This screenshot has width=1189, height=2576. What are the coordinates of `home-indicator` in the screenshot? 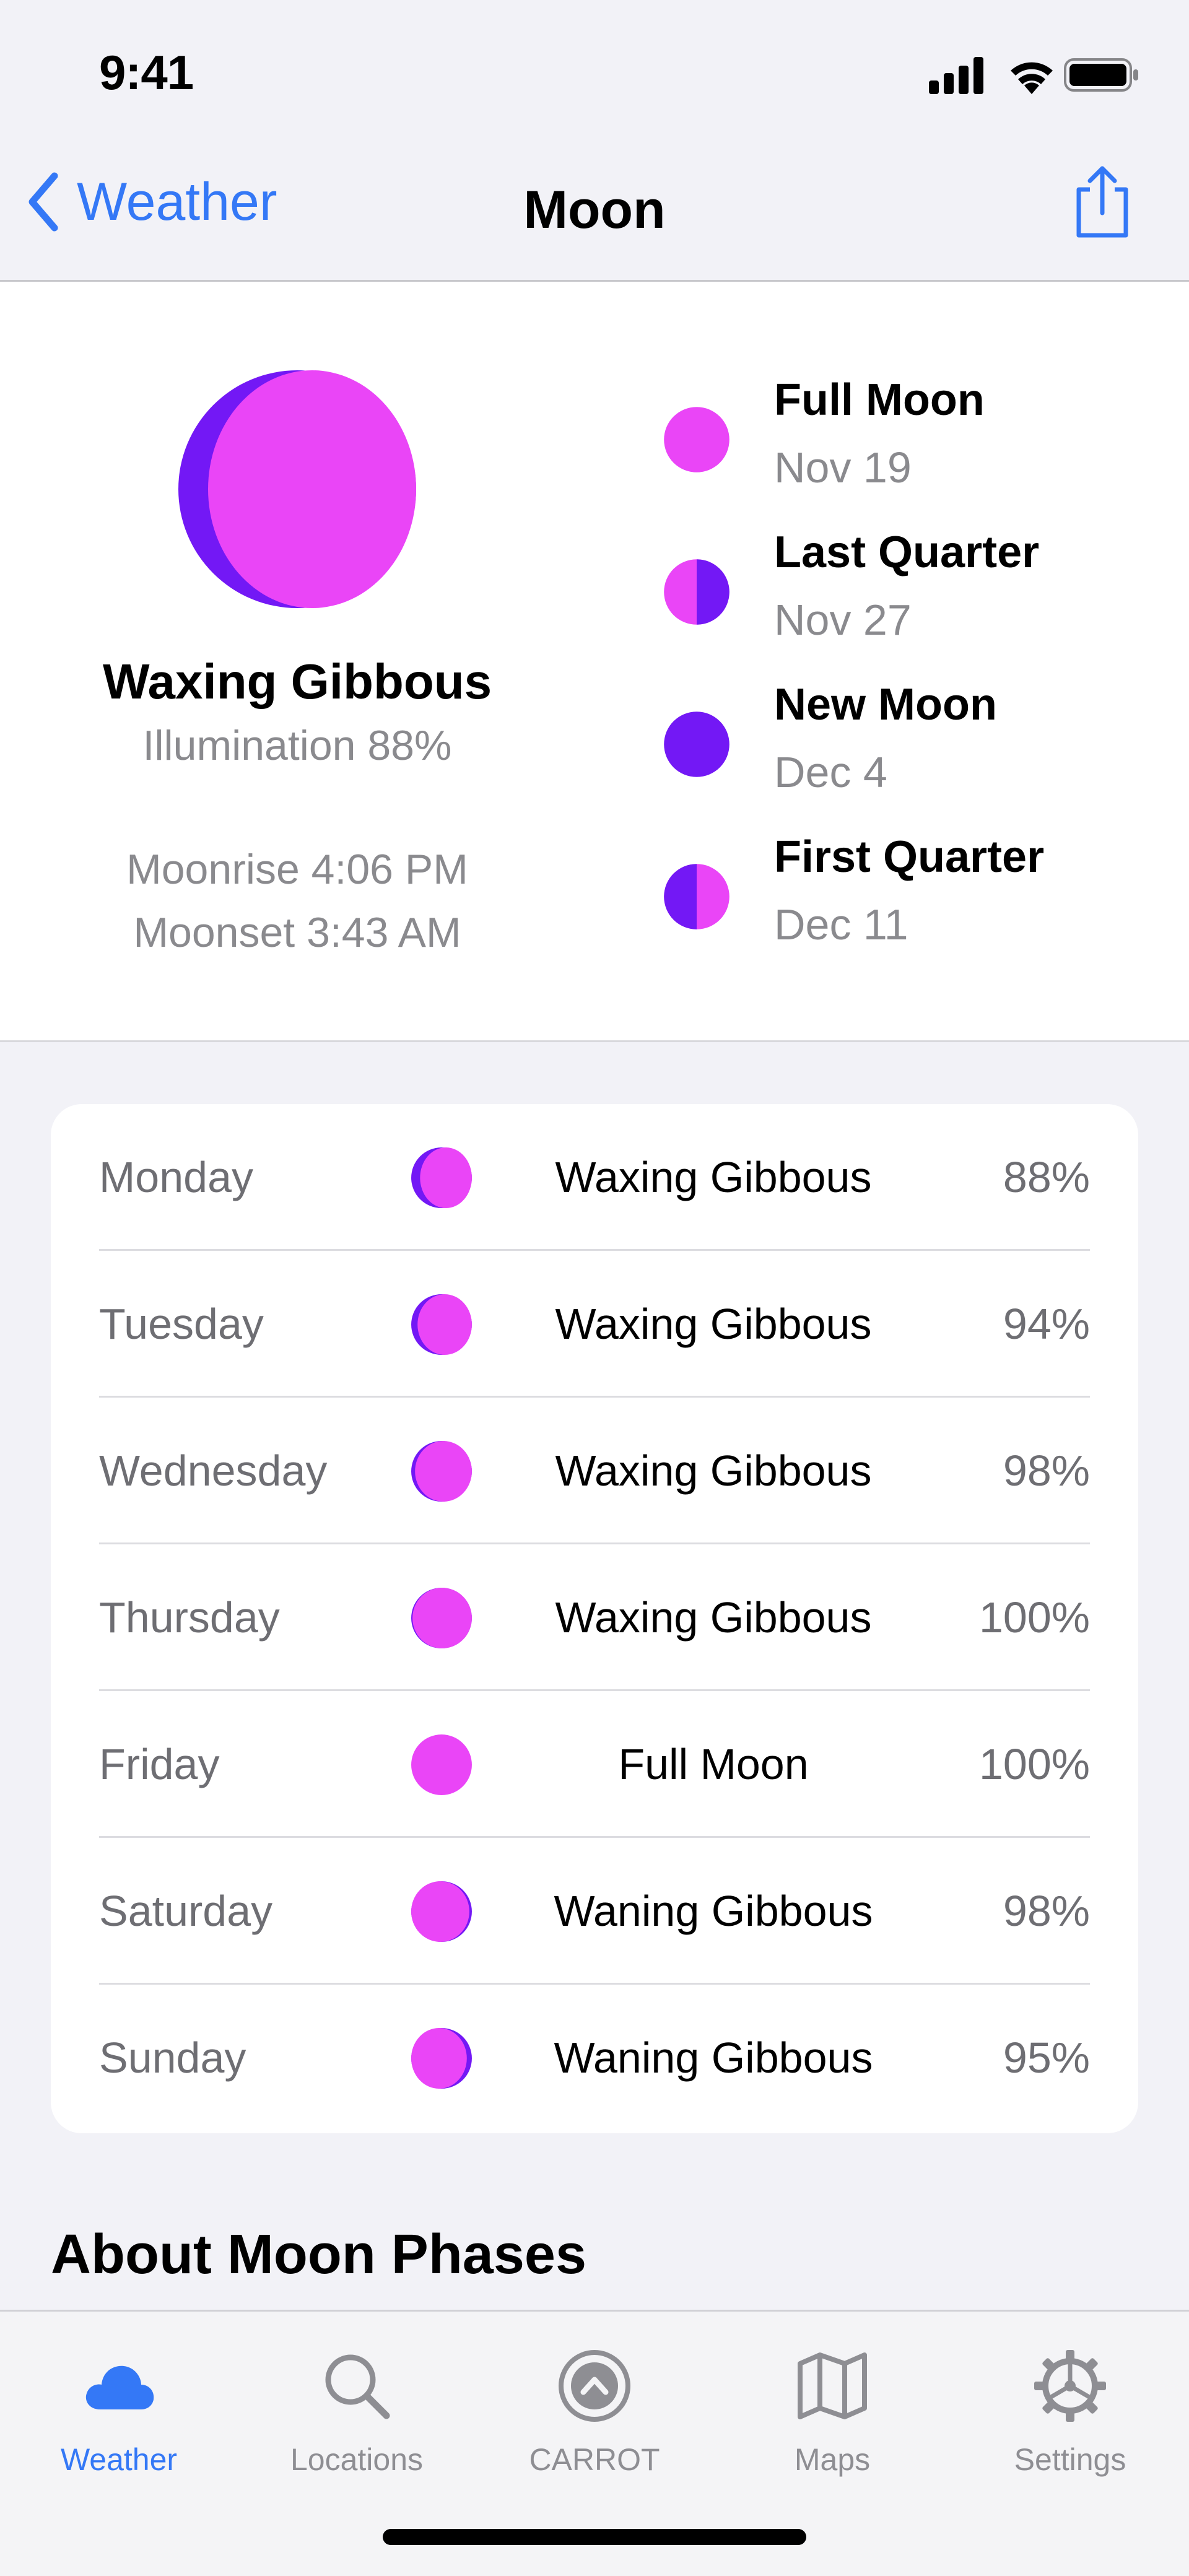 It's located at (594, 2537).